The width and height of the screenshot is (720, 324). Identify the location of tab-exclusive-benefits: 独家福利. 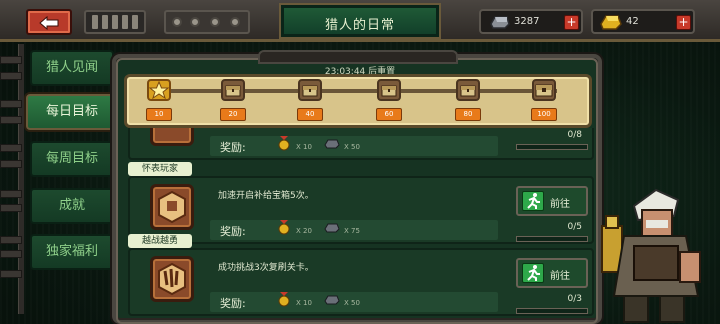
(72, 252).